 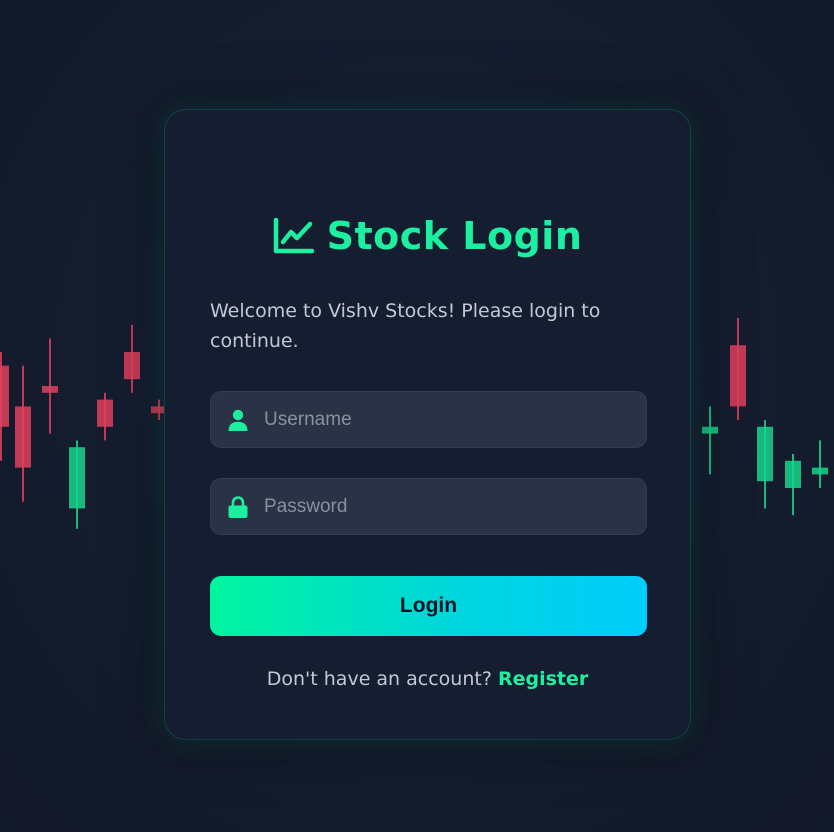 What do you see at coordinates (543, 679) in the screenshot?
I see `register-link: Register` at bounding box center [543, 679].